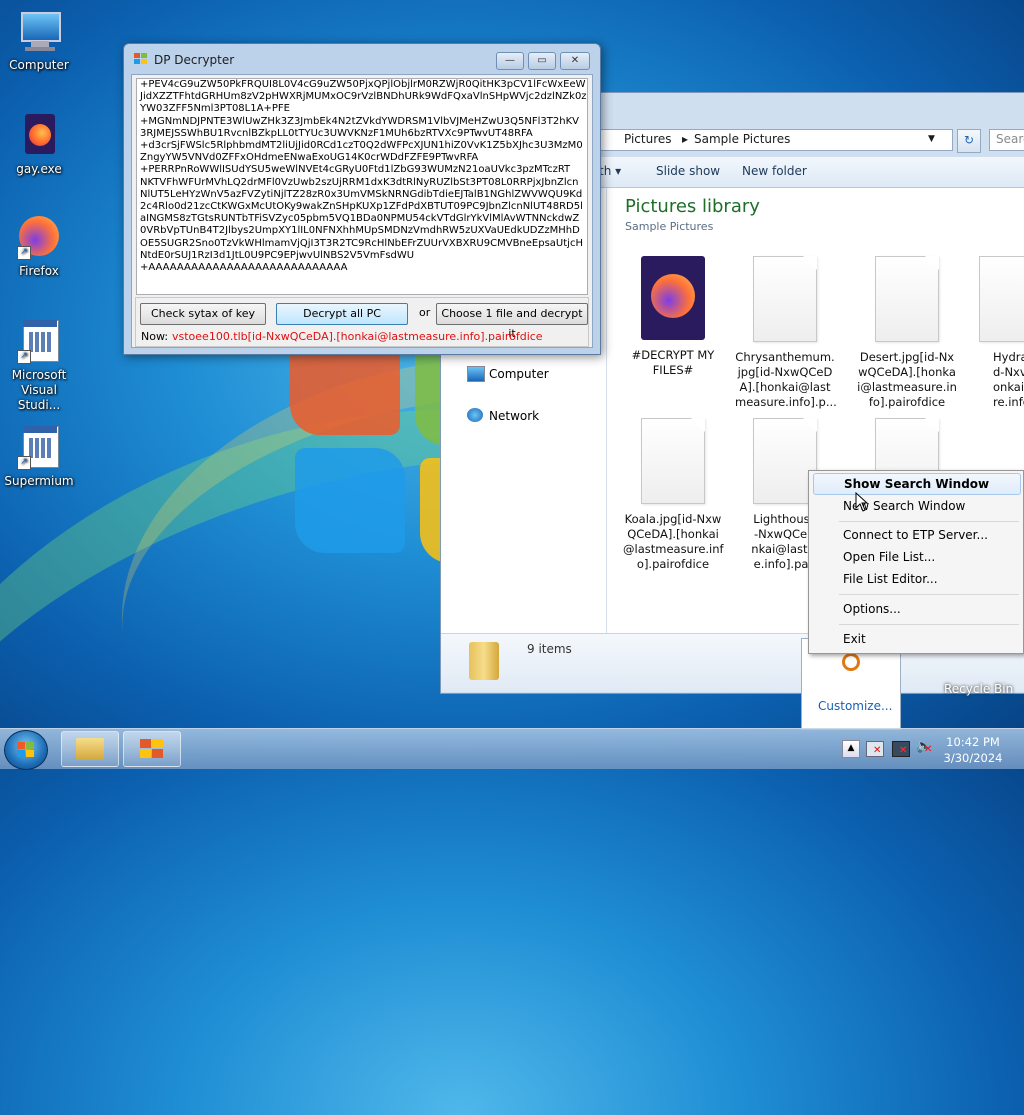 This screenshot has width=1024, height=1115. I want to click on menu-item-new-search-window: New Search Window, so click(916, 506).